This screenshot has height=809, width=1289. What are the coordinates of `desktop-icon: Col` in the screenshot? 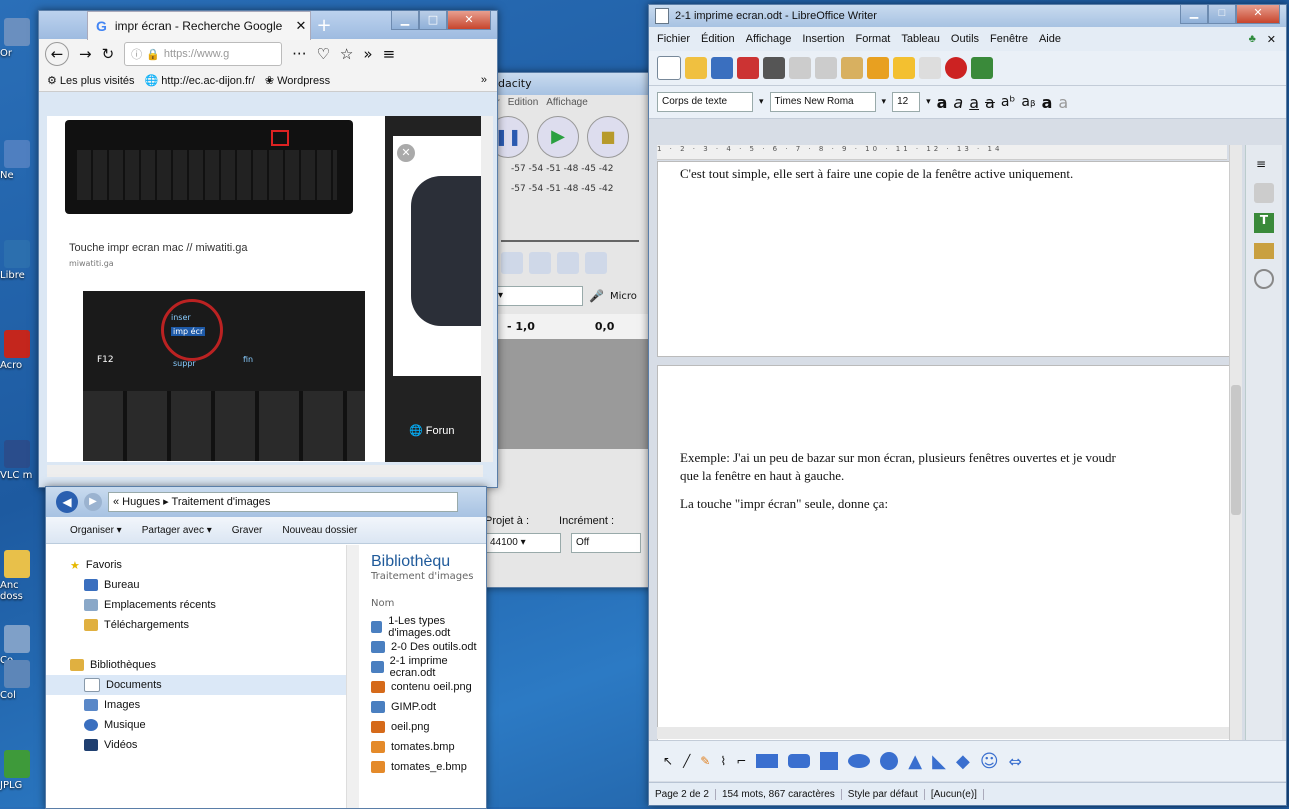 It's located at (22, 680).